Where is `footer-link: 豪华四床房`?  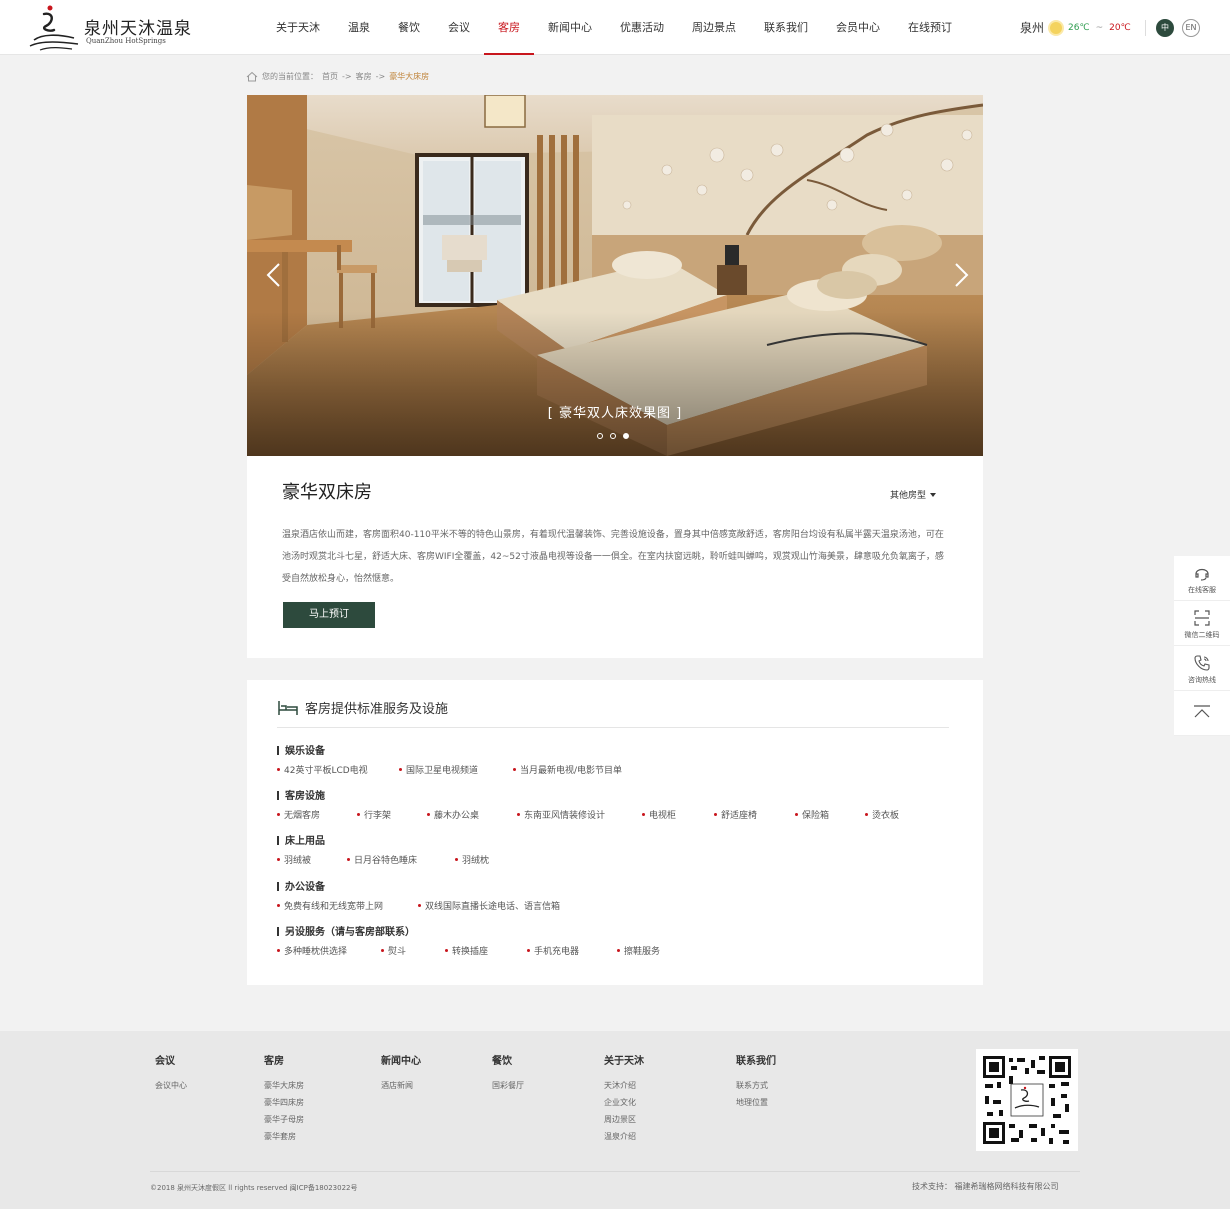 footer-link: 豪华四床房 is located at coordinates (284, 1102).